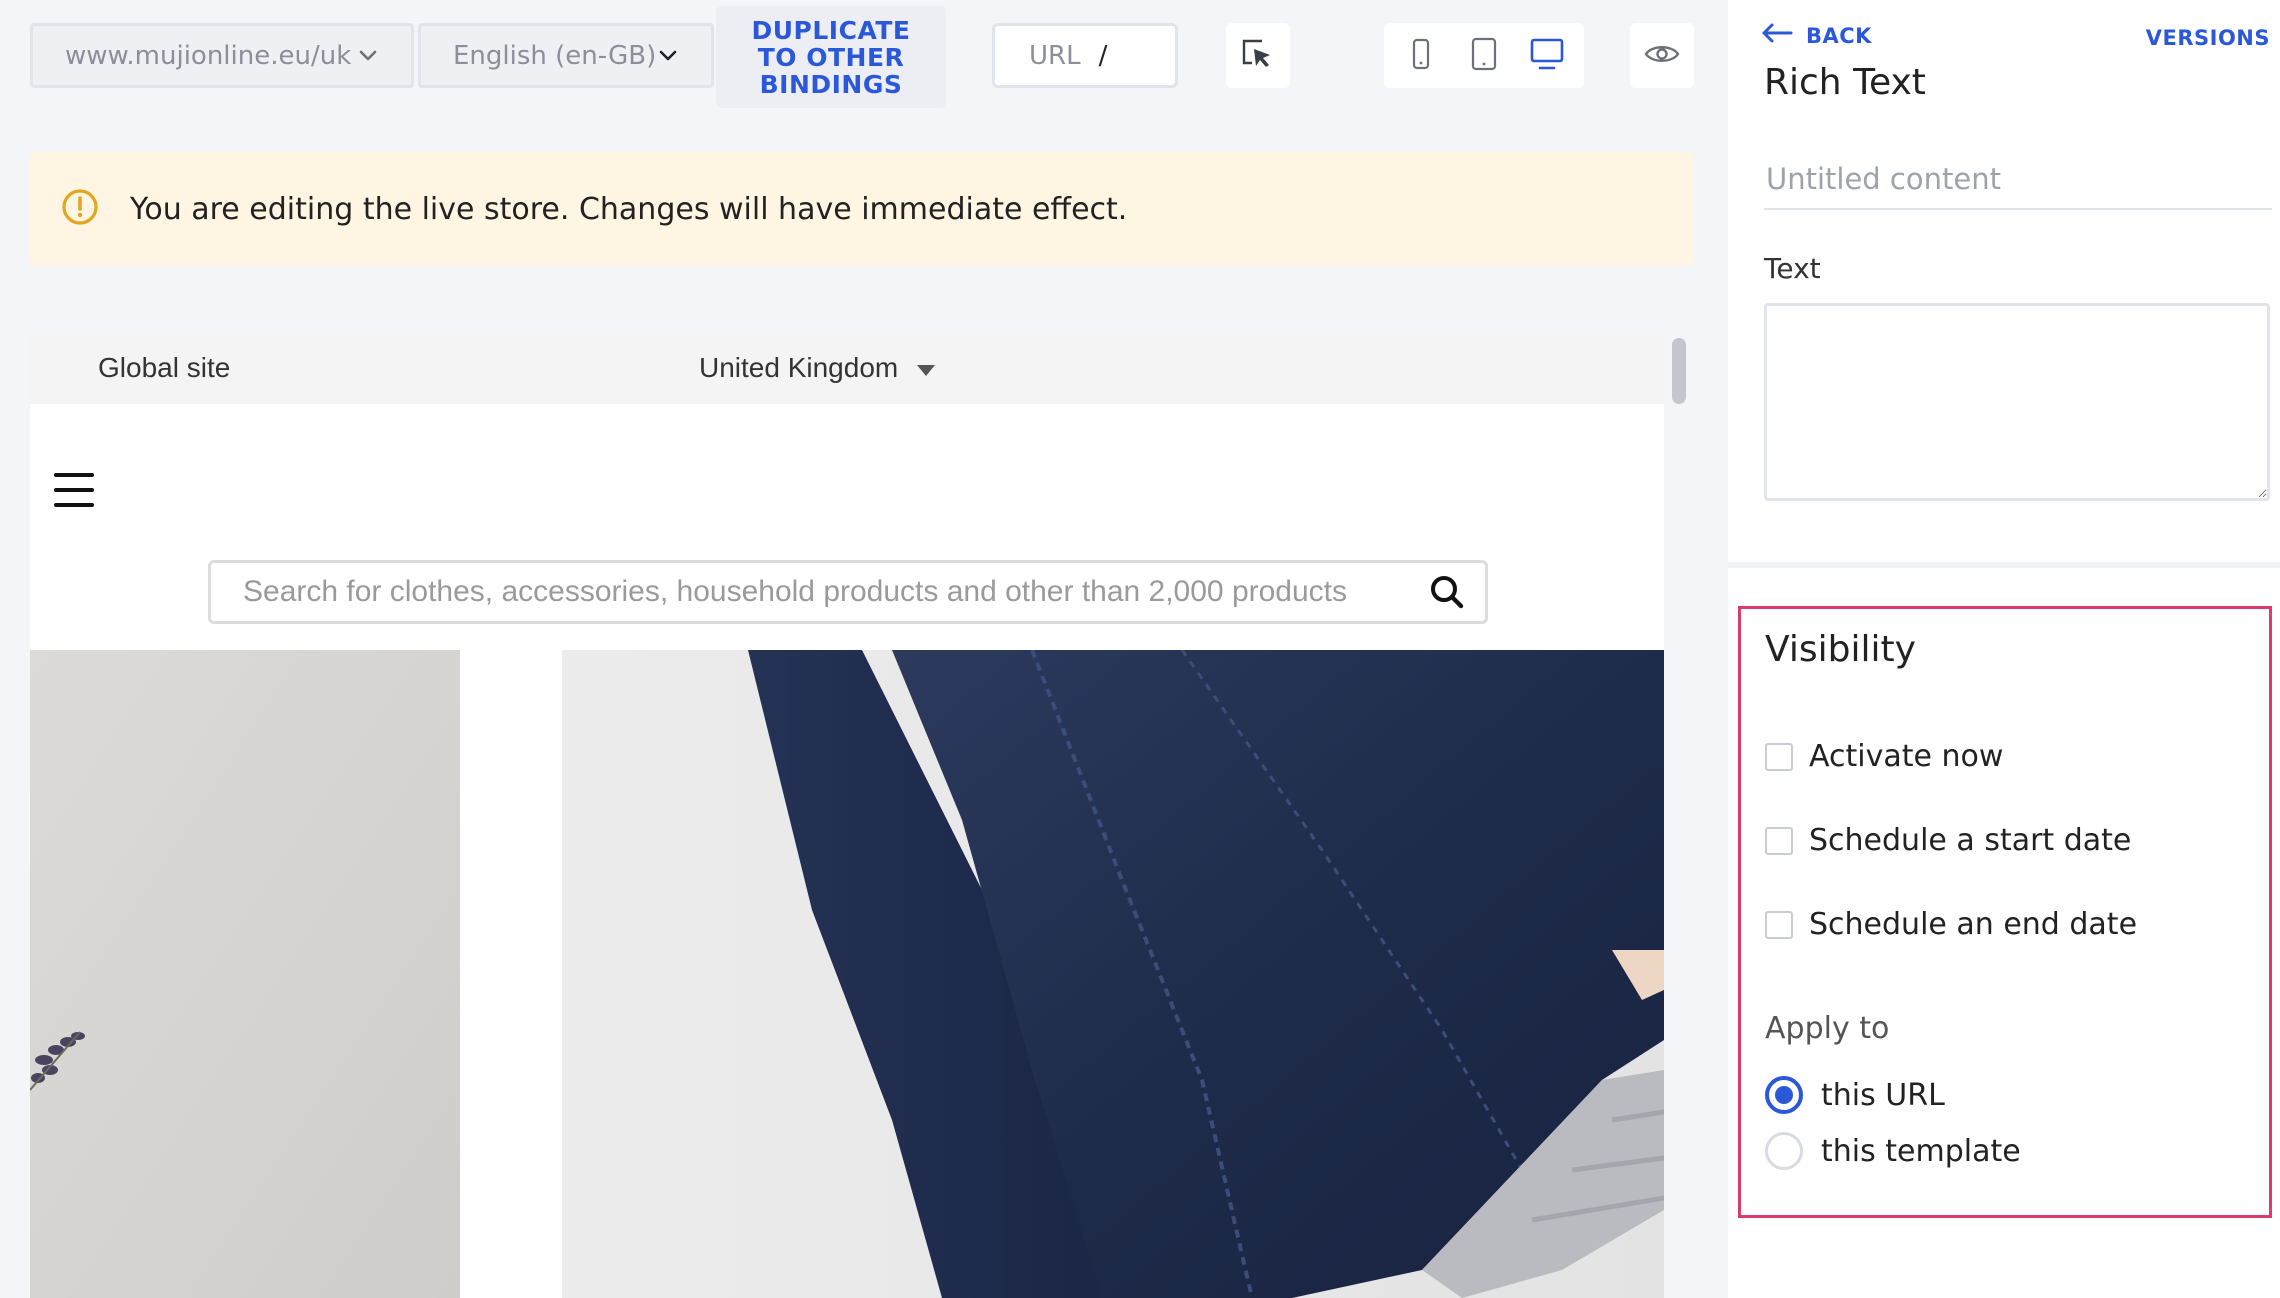  What do you see at coordinates (1883, 1095) in the screenshot?
I see `radio-label: this URL` at bounding box center [1883, 1095].